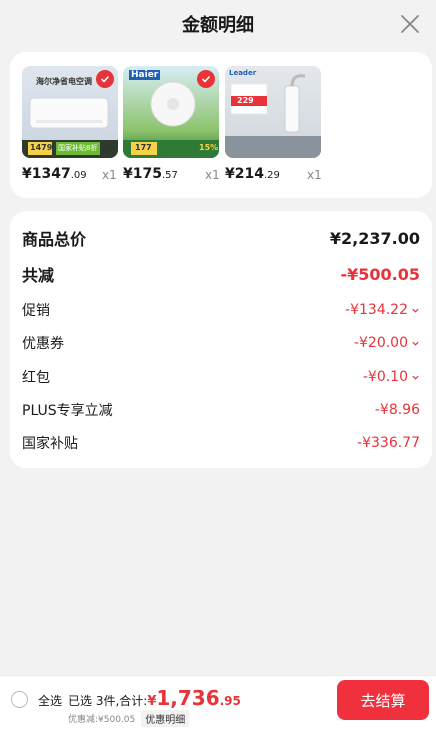 The width and height of the screenshot is (436, 739). What do you see at coordinates (70, 112) in the screenshot?
I see `product-image: 海尔净省电空调 1479 国家补贴8折` at bounding box center [70, 112].